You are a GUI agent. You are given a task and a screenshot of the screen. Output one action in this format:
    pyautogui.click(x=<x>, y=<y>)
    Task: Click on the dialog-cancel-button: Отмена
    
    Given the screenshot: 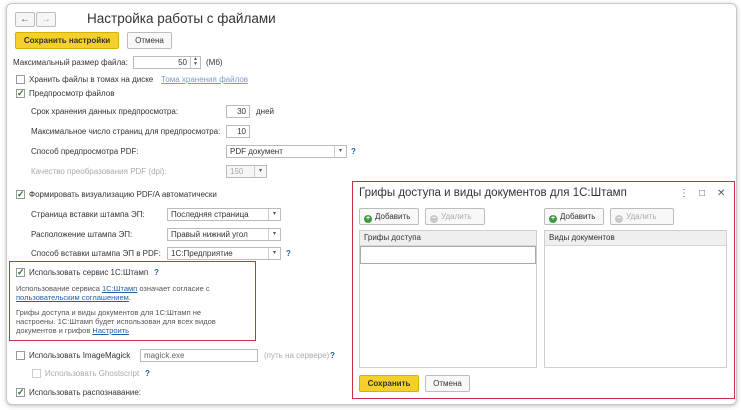 What is the action you would take?
    pyautogui.click(x=447, y=383)
    